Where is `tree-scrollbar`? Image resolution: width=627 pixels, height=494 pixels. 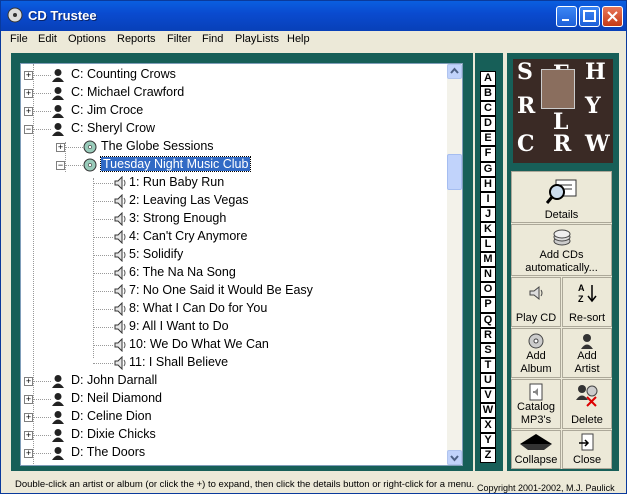
tree-scrollbar is located at coordinates (454, 264).